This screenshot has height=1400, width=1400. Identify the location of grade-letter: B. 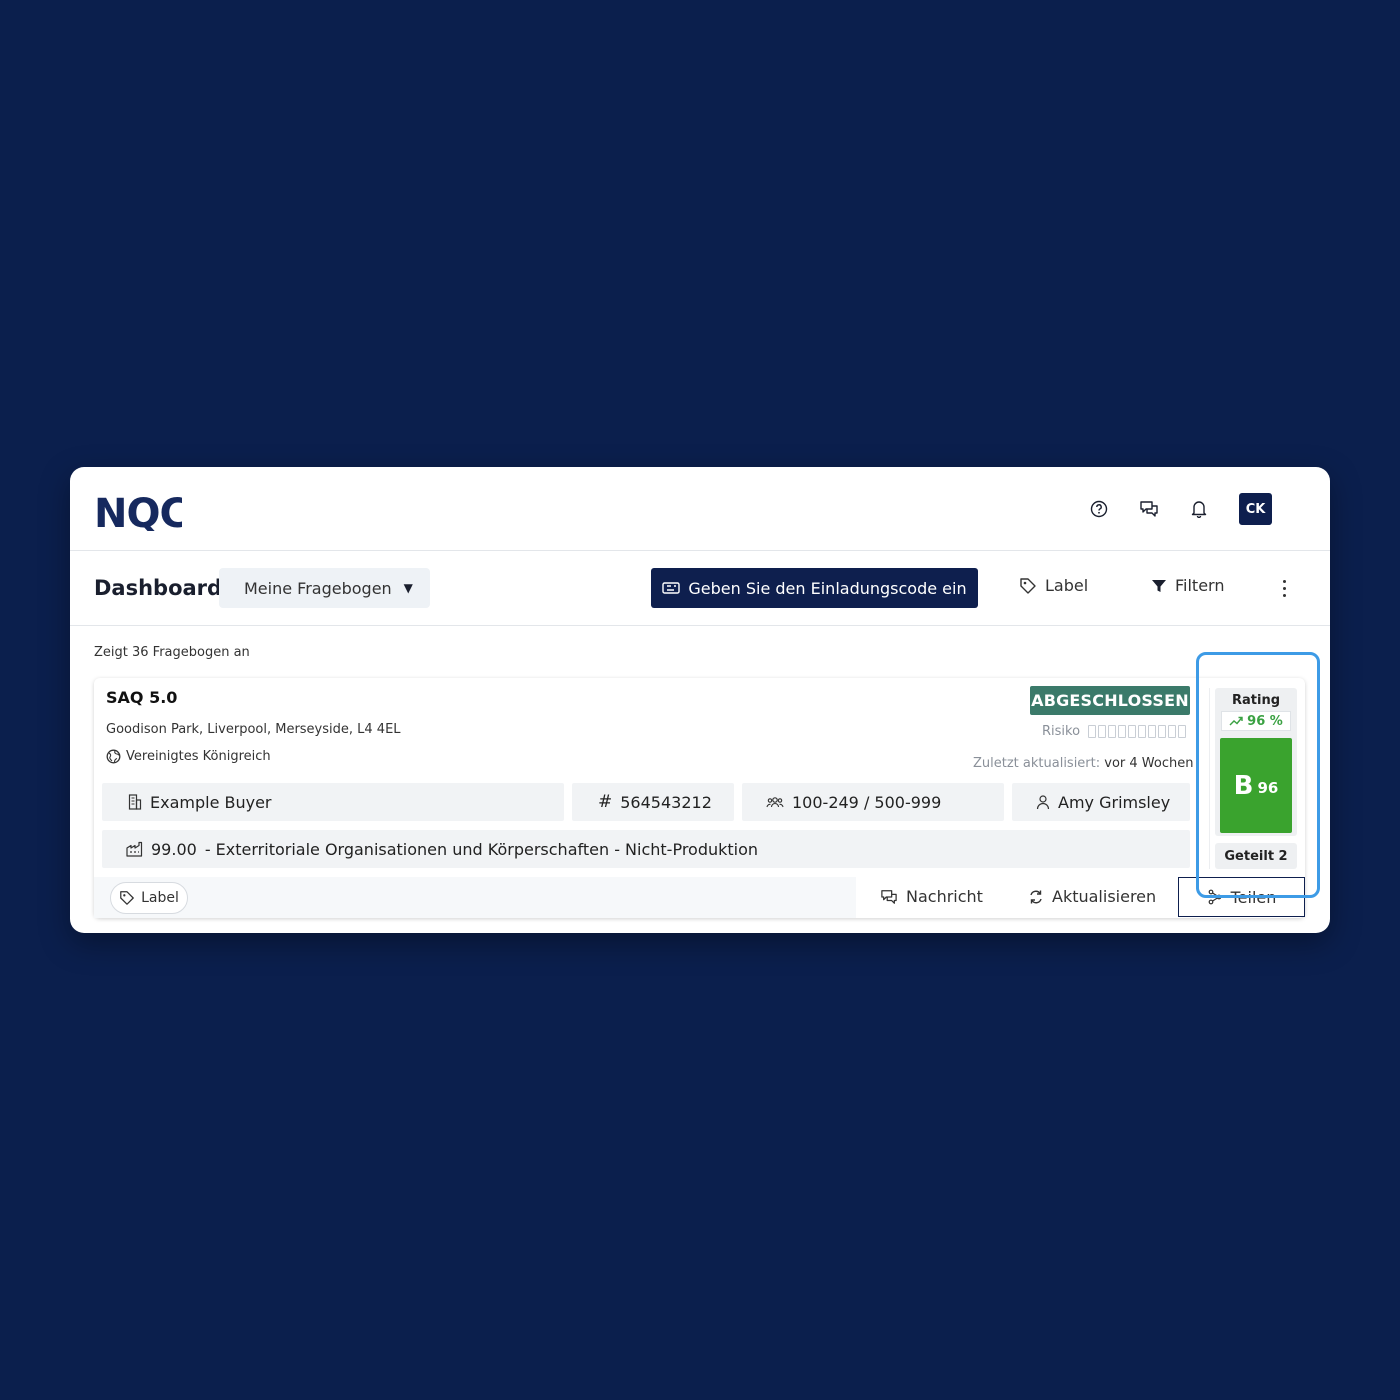
(1243, 785).